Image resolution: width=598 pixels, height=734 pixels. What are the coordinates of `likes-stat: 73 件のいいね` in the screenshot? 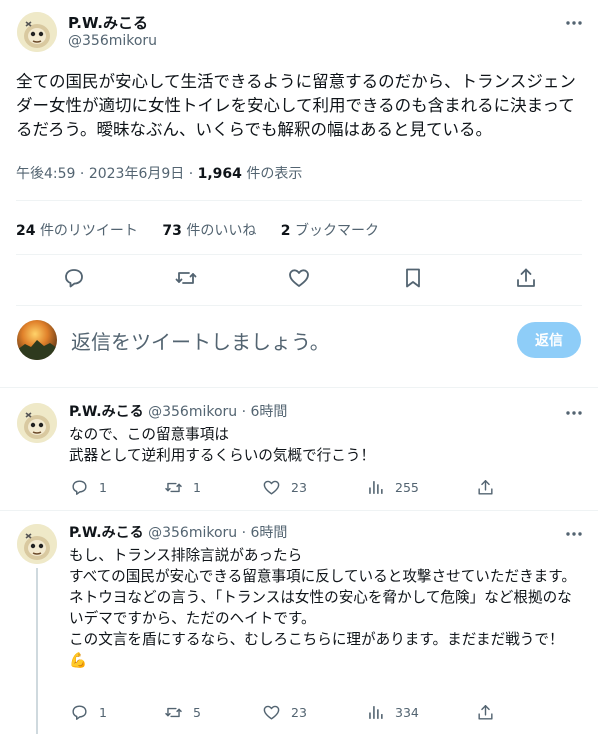 It's located at (209, 231).